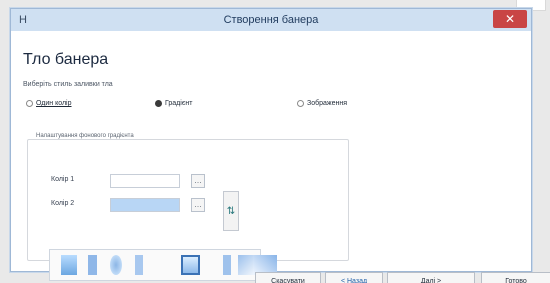 Image resolution: width=550 pixels, height=283 pixels. I want to click on close-icon: ✕, so click(510, 19).